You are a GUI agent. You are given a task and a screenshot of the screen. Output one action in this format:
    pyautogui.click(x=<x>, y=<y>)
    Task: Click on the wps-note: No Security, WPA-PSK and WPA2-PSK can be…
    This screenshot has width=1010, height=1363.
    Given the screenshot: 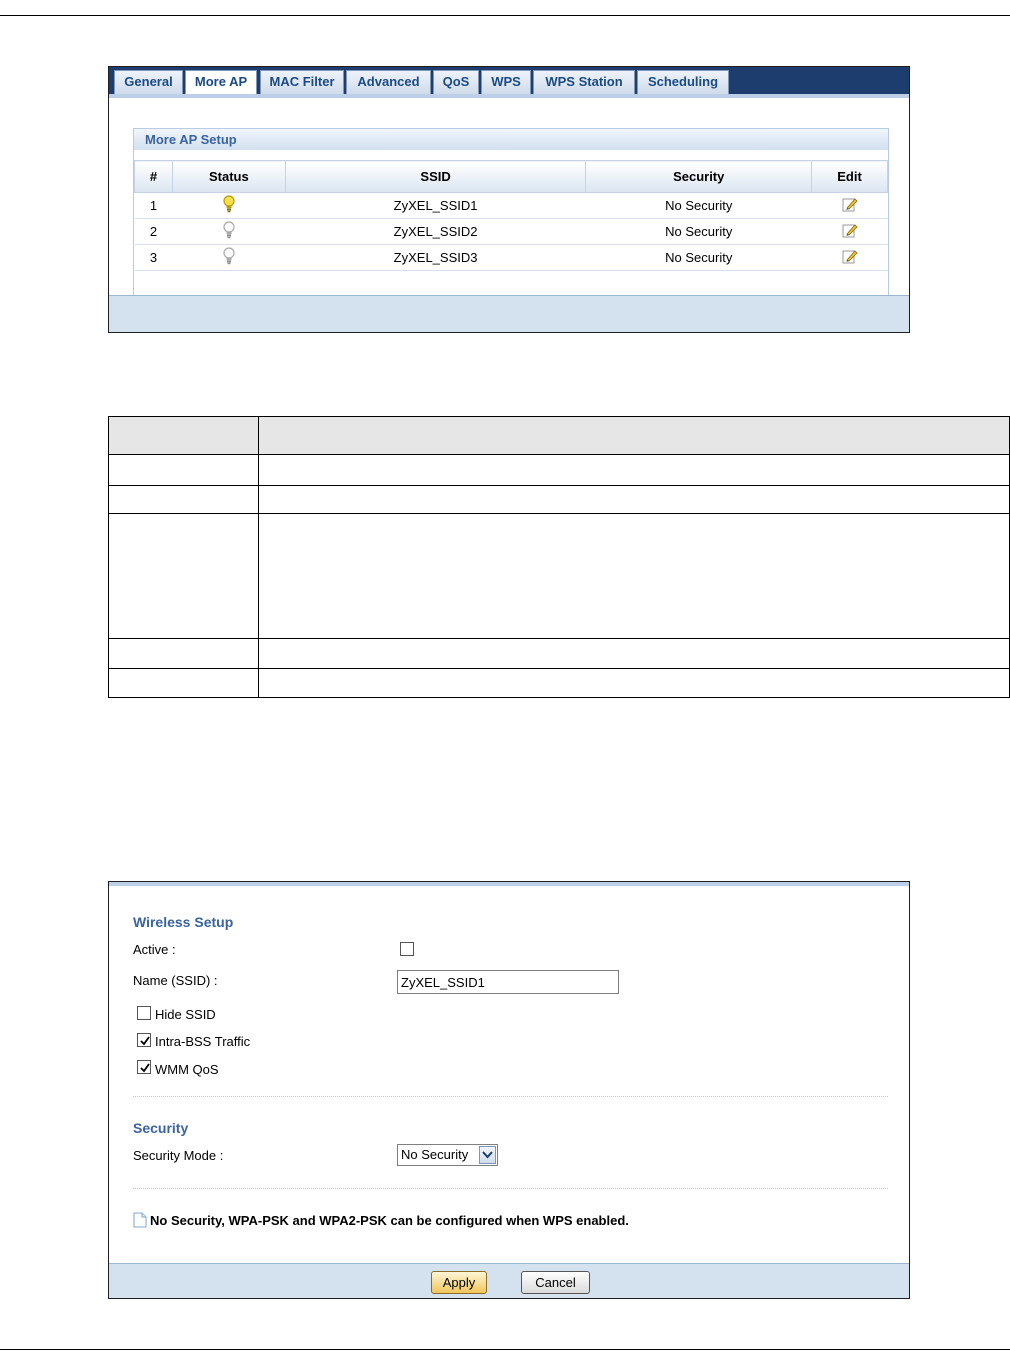 What is the action you would take?
    pyautogui.click(x=381, y=1221)
    